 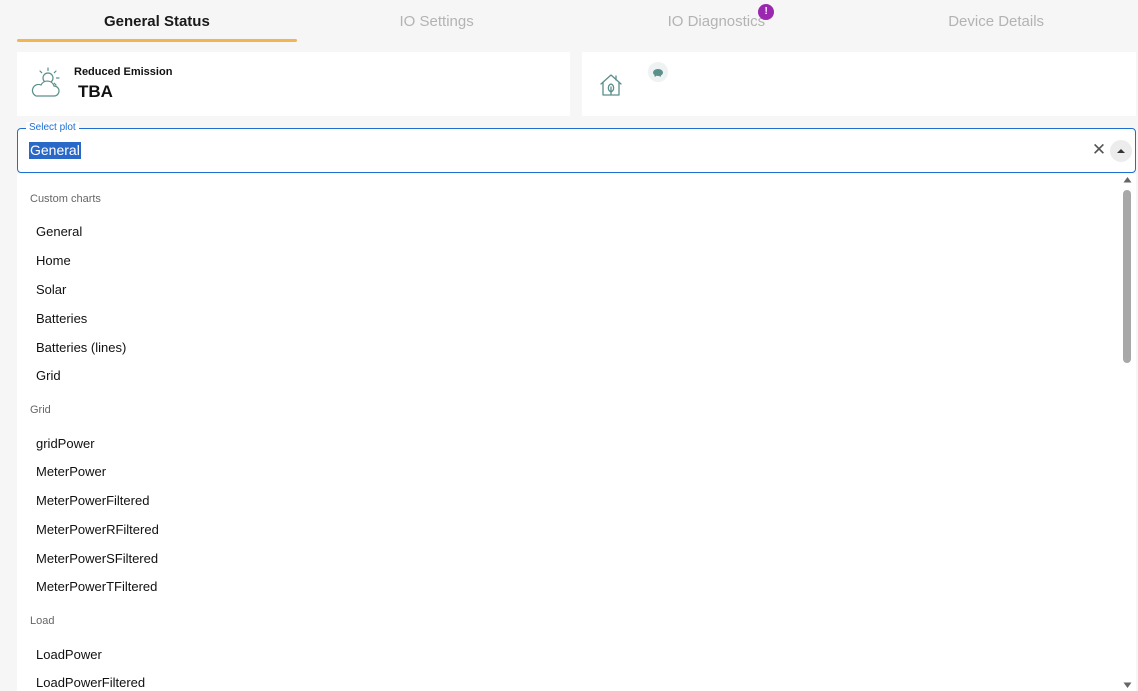 What do you see at coordinates (611, 85) in the screenshot?
I see `home-leaf-icon` at bounding box center [611, 85].